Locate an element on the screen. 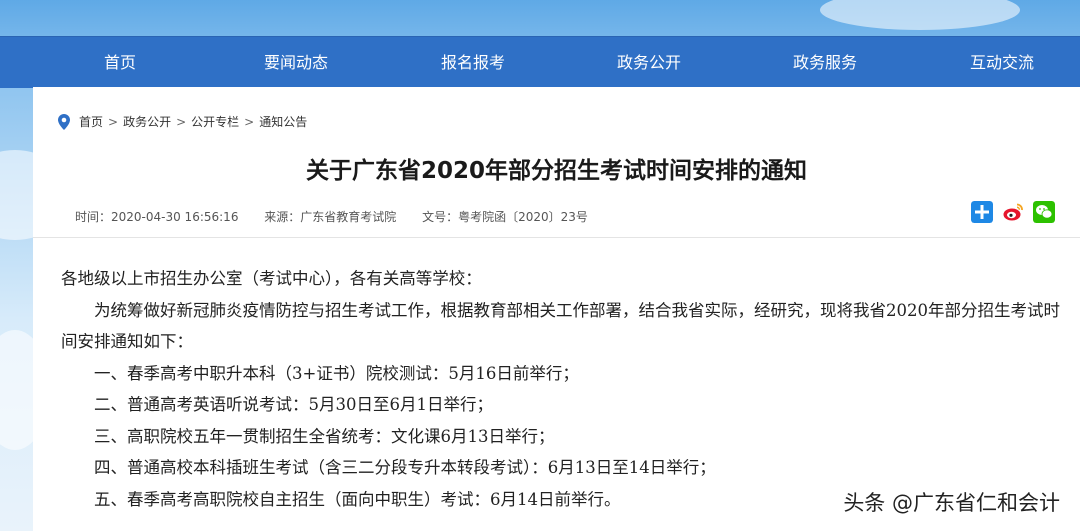  list-item: 一、春季高考中职升本科（3+证书）院校测试：5月16日前举行； is located at coordinates (336, 373).